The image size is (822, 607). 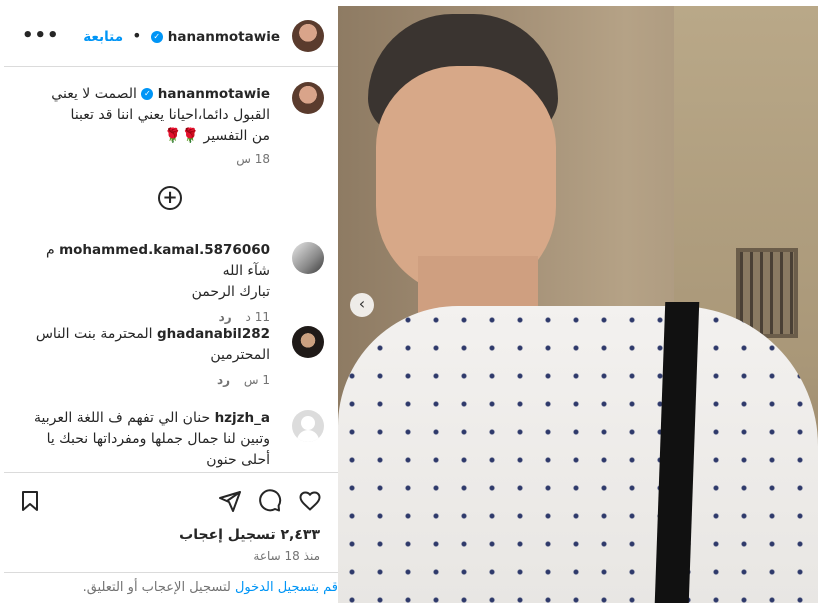 What do you see at coordinates (171, 525) in the screenshot?
I see `post-actions: ٢,٤٣٣ تسجيل إعجاب منذ 18 ساعة` at bounding box center [171, 525].